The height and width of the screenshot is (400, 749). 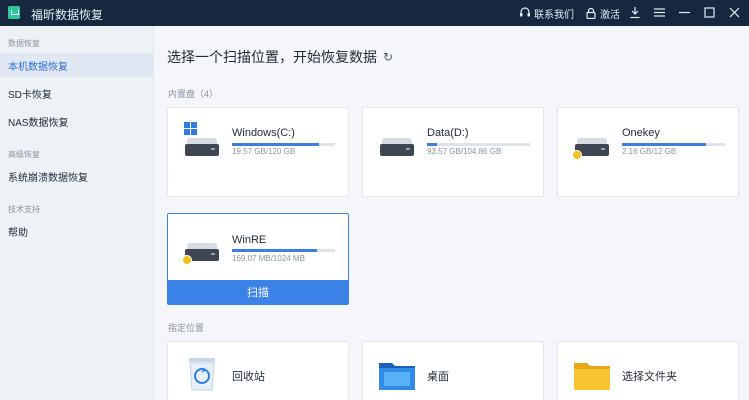 I want to click on disk-size: 19.57 GB/120 GB, so click(x=264, y=151).